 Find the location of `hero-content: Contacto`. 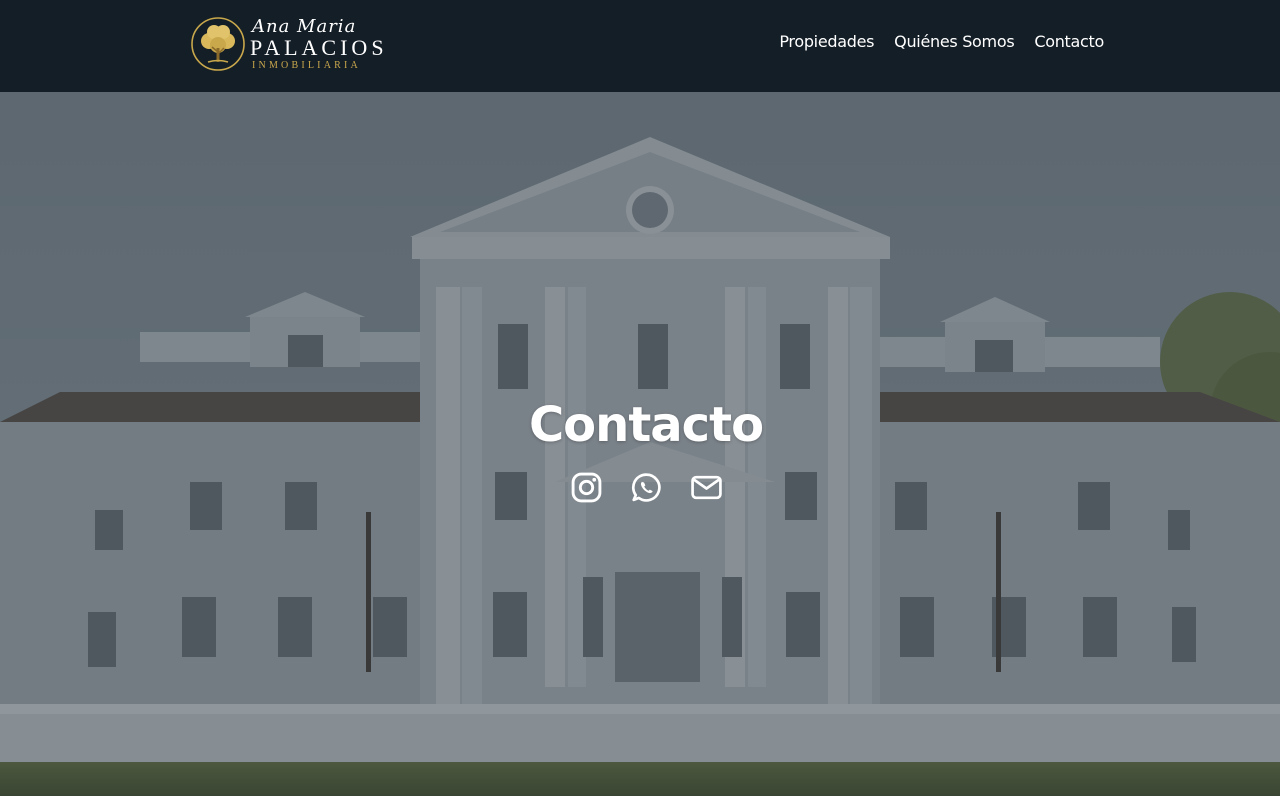

hero-content: Contacto is located at coordinates (640, 450).